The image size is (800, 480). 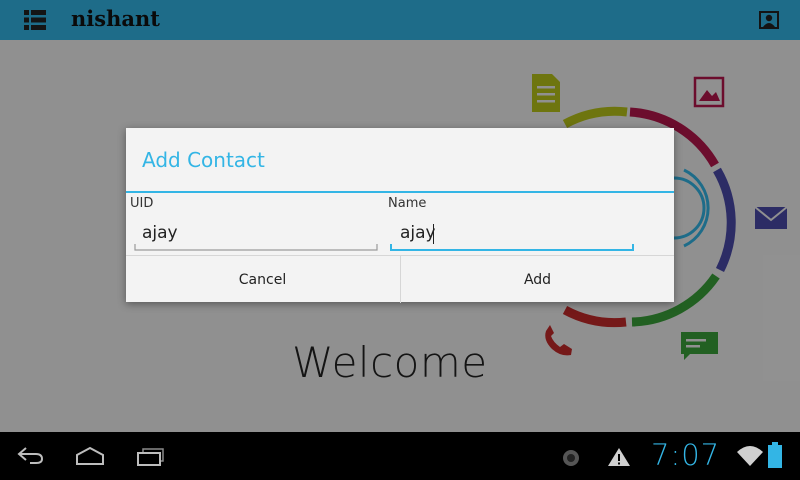 I want to click on clock: 7:07, so click(x=686, y=455).